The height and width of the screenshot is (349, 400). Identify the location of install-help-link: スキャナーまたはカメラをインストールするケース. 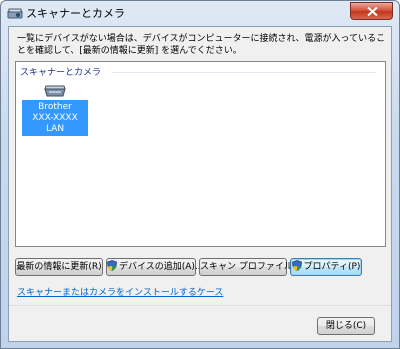
(120, 291).